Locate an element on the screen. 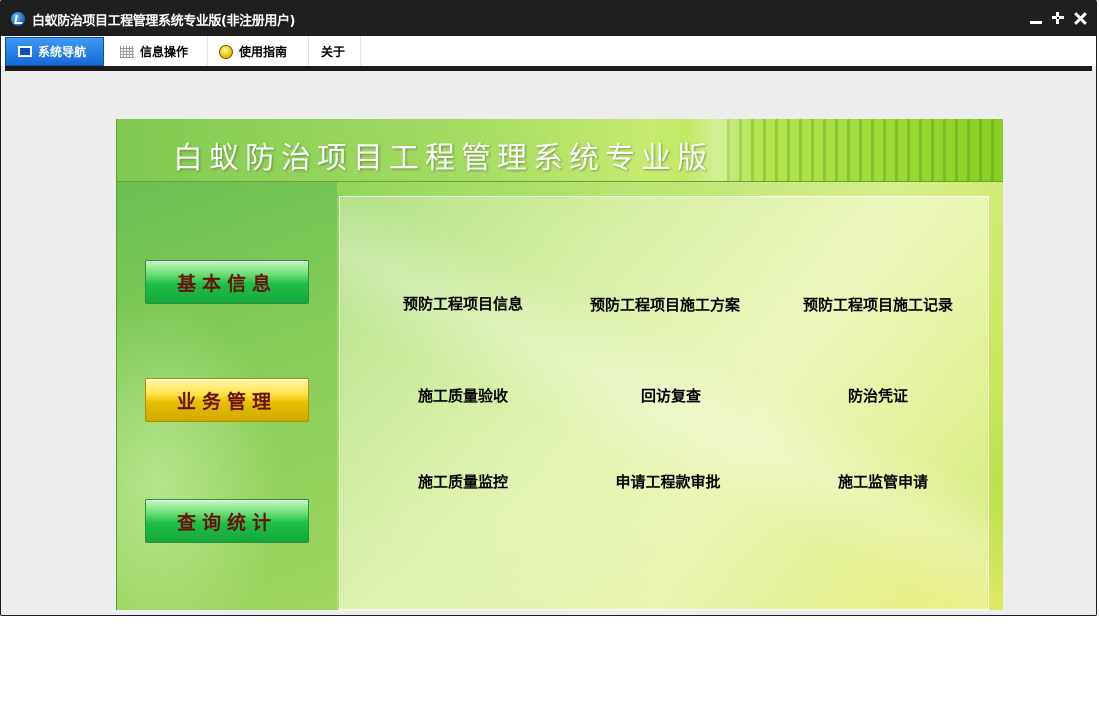  tab-label: 使用指南 is located at coordinates (263, 52).